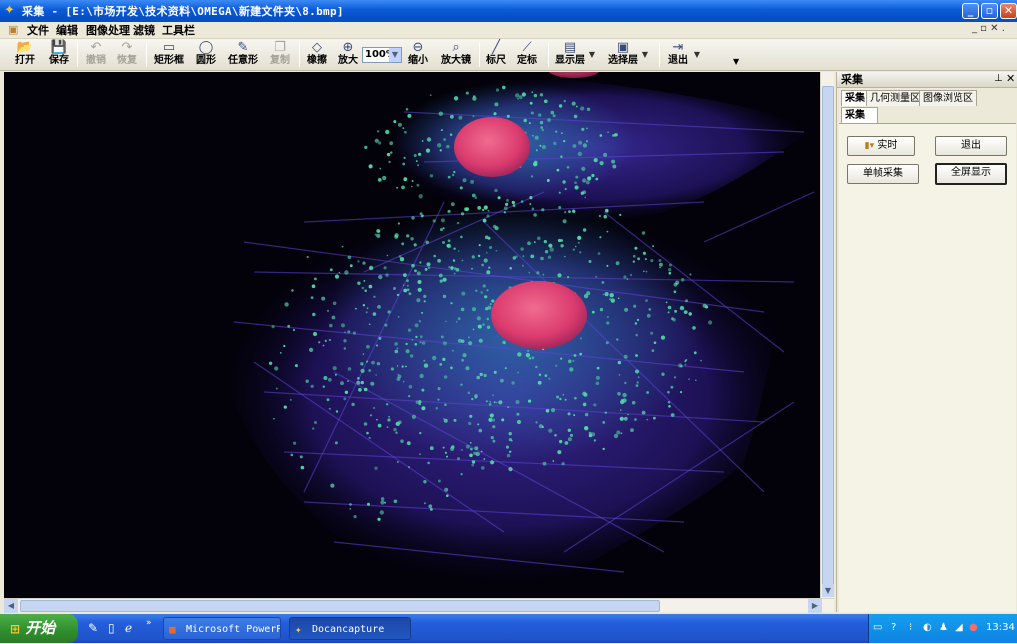  What do you see at coordinates (943, 627) in the screenshot?
I see `qq-icon: ♟` at bounding box center [943, 627].